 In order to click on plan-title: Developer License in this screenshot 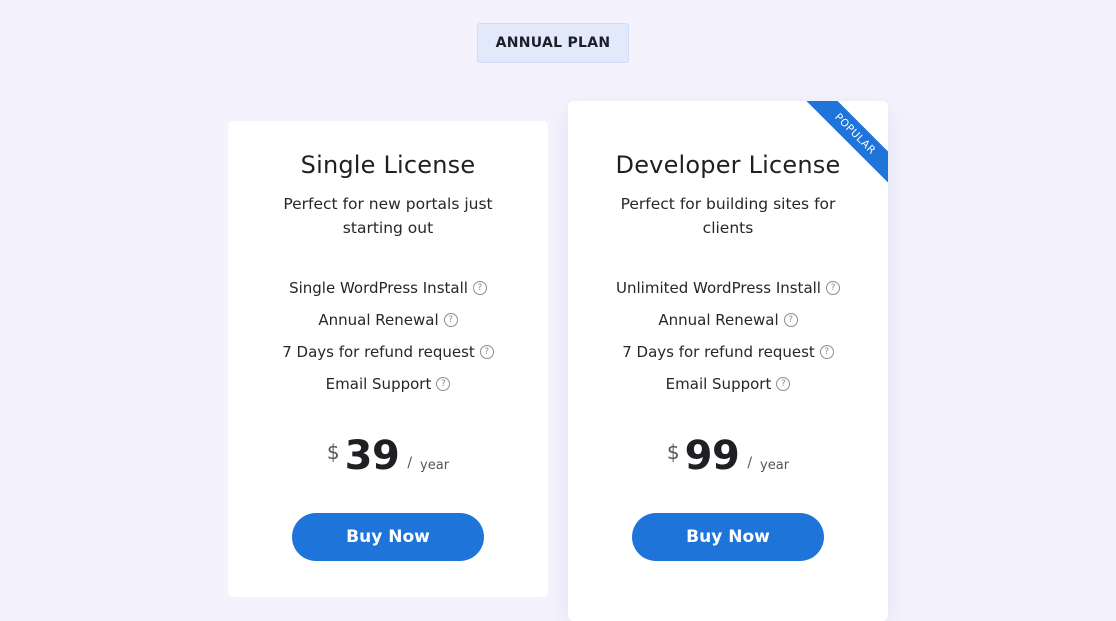, I will do `click(728, 165)`.